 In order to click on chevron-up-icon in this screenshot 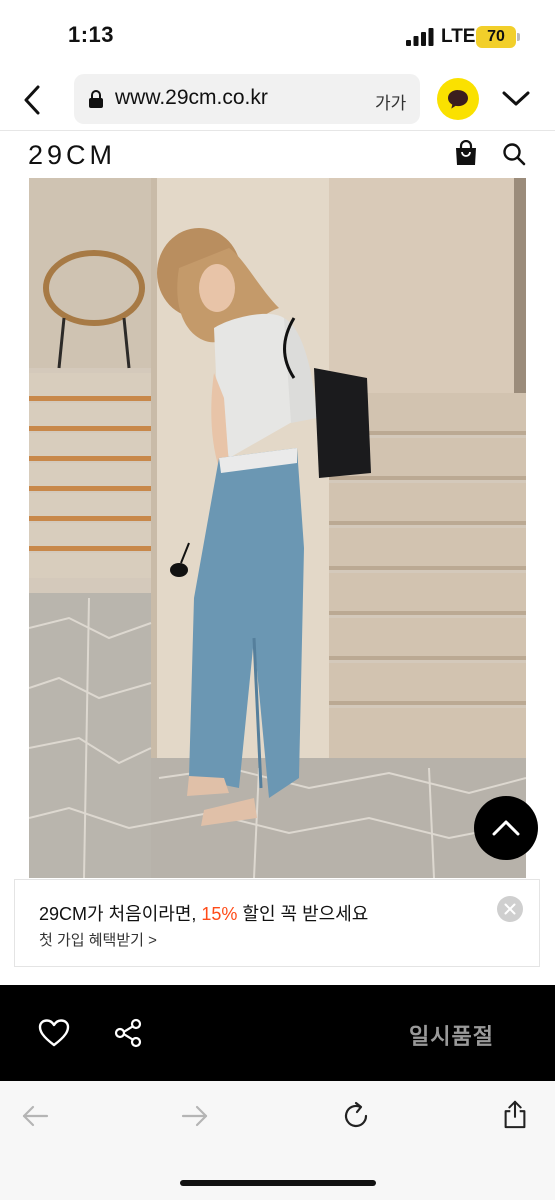, I will do `click(506, 828)`.